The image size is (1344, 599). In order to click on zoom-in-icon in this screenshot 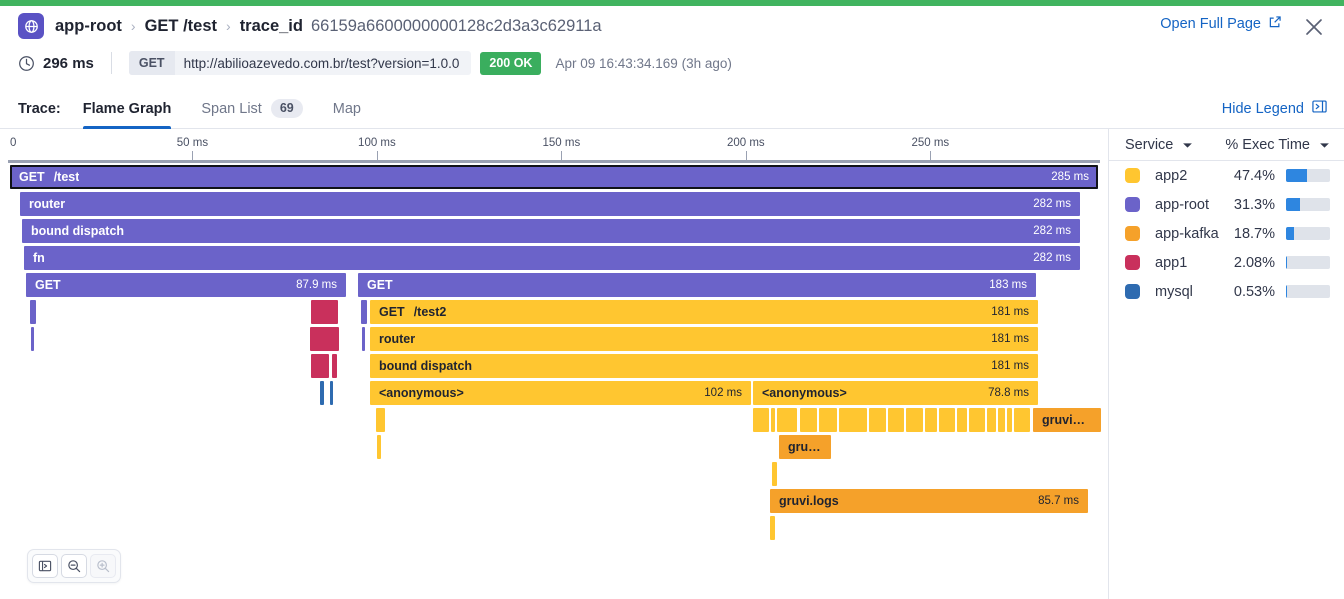, I will do `click(103, 566)`.